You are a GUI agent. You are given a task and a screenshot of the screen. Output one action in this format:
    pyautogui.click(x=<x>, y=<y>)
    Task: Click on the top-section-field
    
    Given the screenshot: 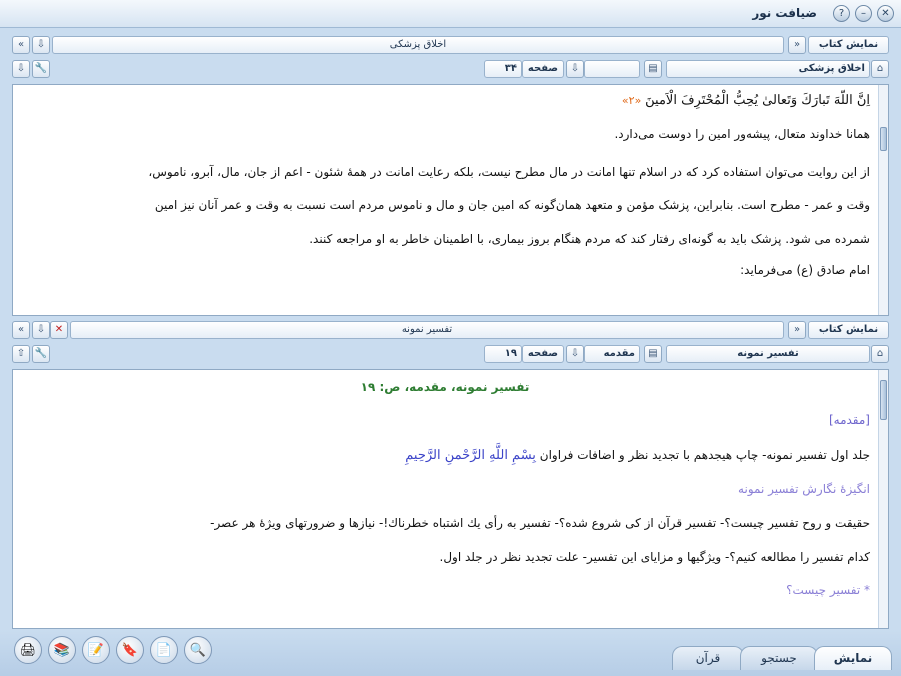 What is the action you would take?
    pyautogui.click(x=612, y=69)
    